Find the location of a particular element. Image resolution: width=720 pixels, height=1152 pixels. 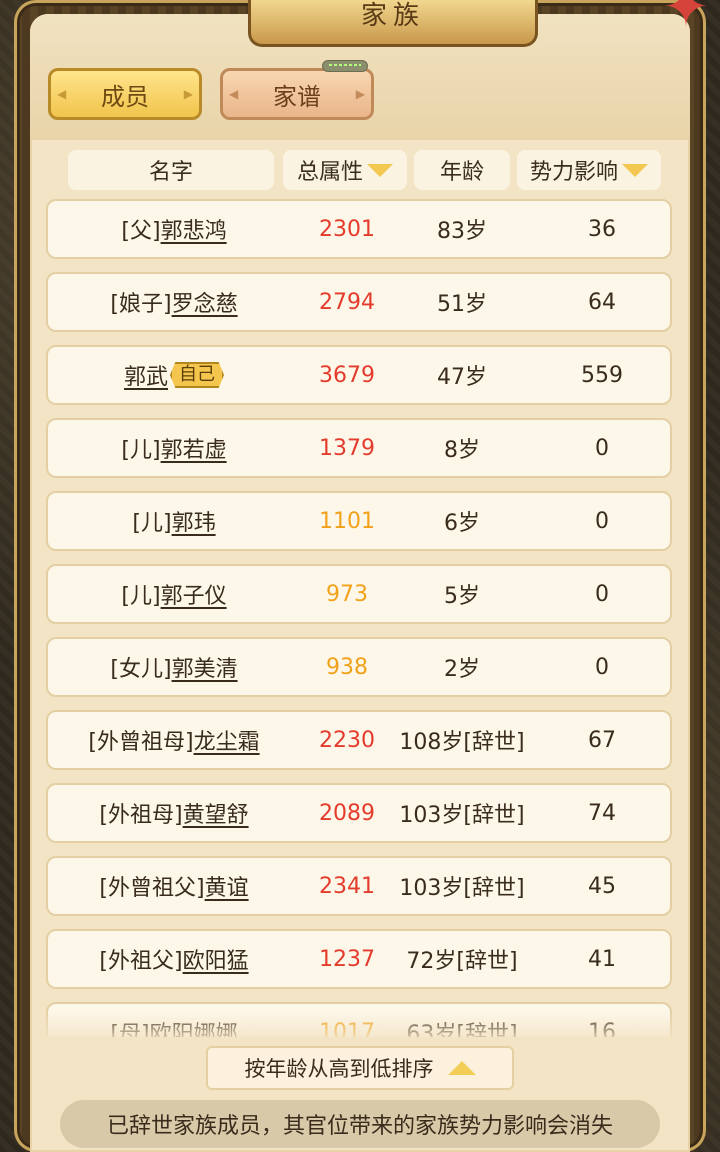

member-name-link: 欧阳娜娜 is located at coordinates (194, 1026).